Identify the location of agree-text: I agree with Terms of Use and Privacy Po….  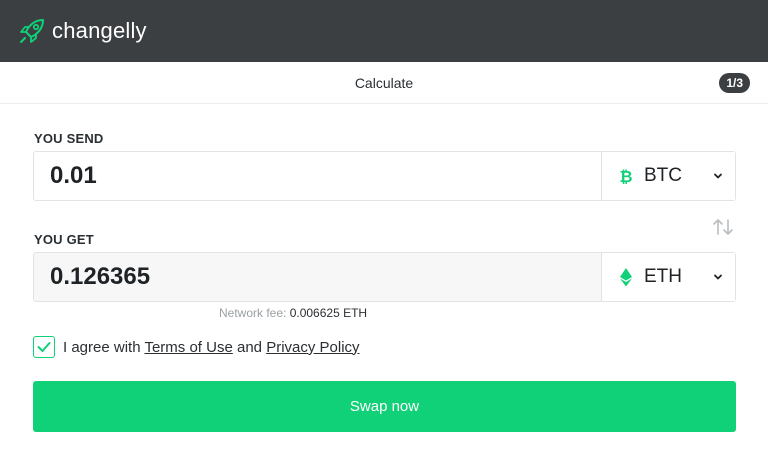
(211, 347).